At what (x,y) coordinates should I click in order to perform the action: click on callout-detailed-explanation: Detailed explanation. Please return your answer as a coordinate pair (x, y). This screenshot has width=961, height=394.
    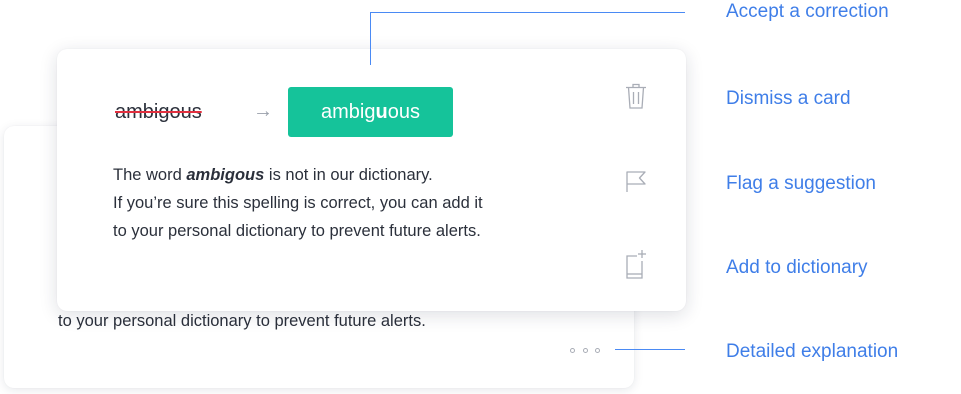
    Looking at the image, I should click on (812, 352).